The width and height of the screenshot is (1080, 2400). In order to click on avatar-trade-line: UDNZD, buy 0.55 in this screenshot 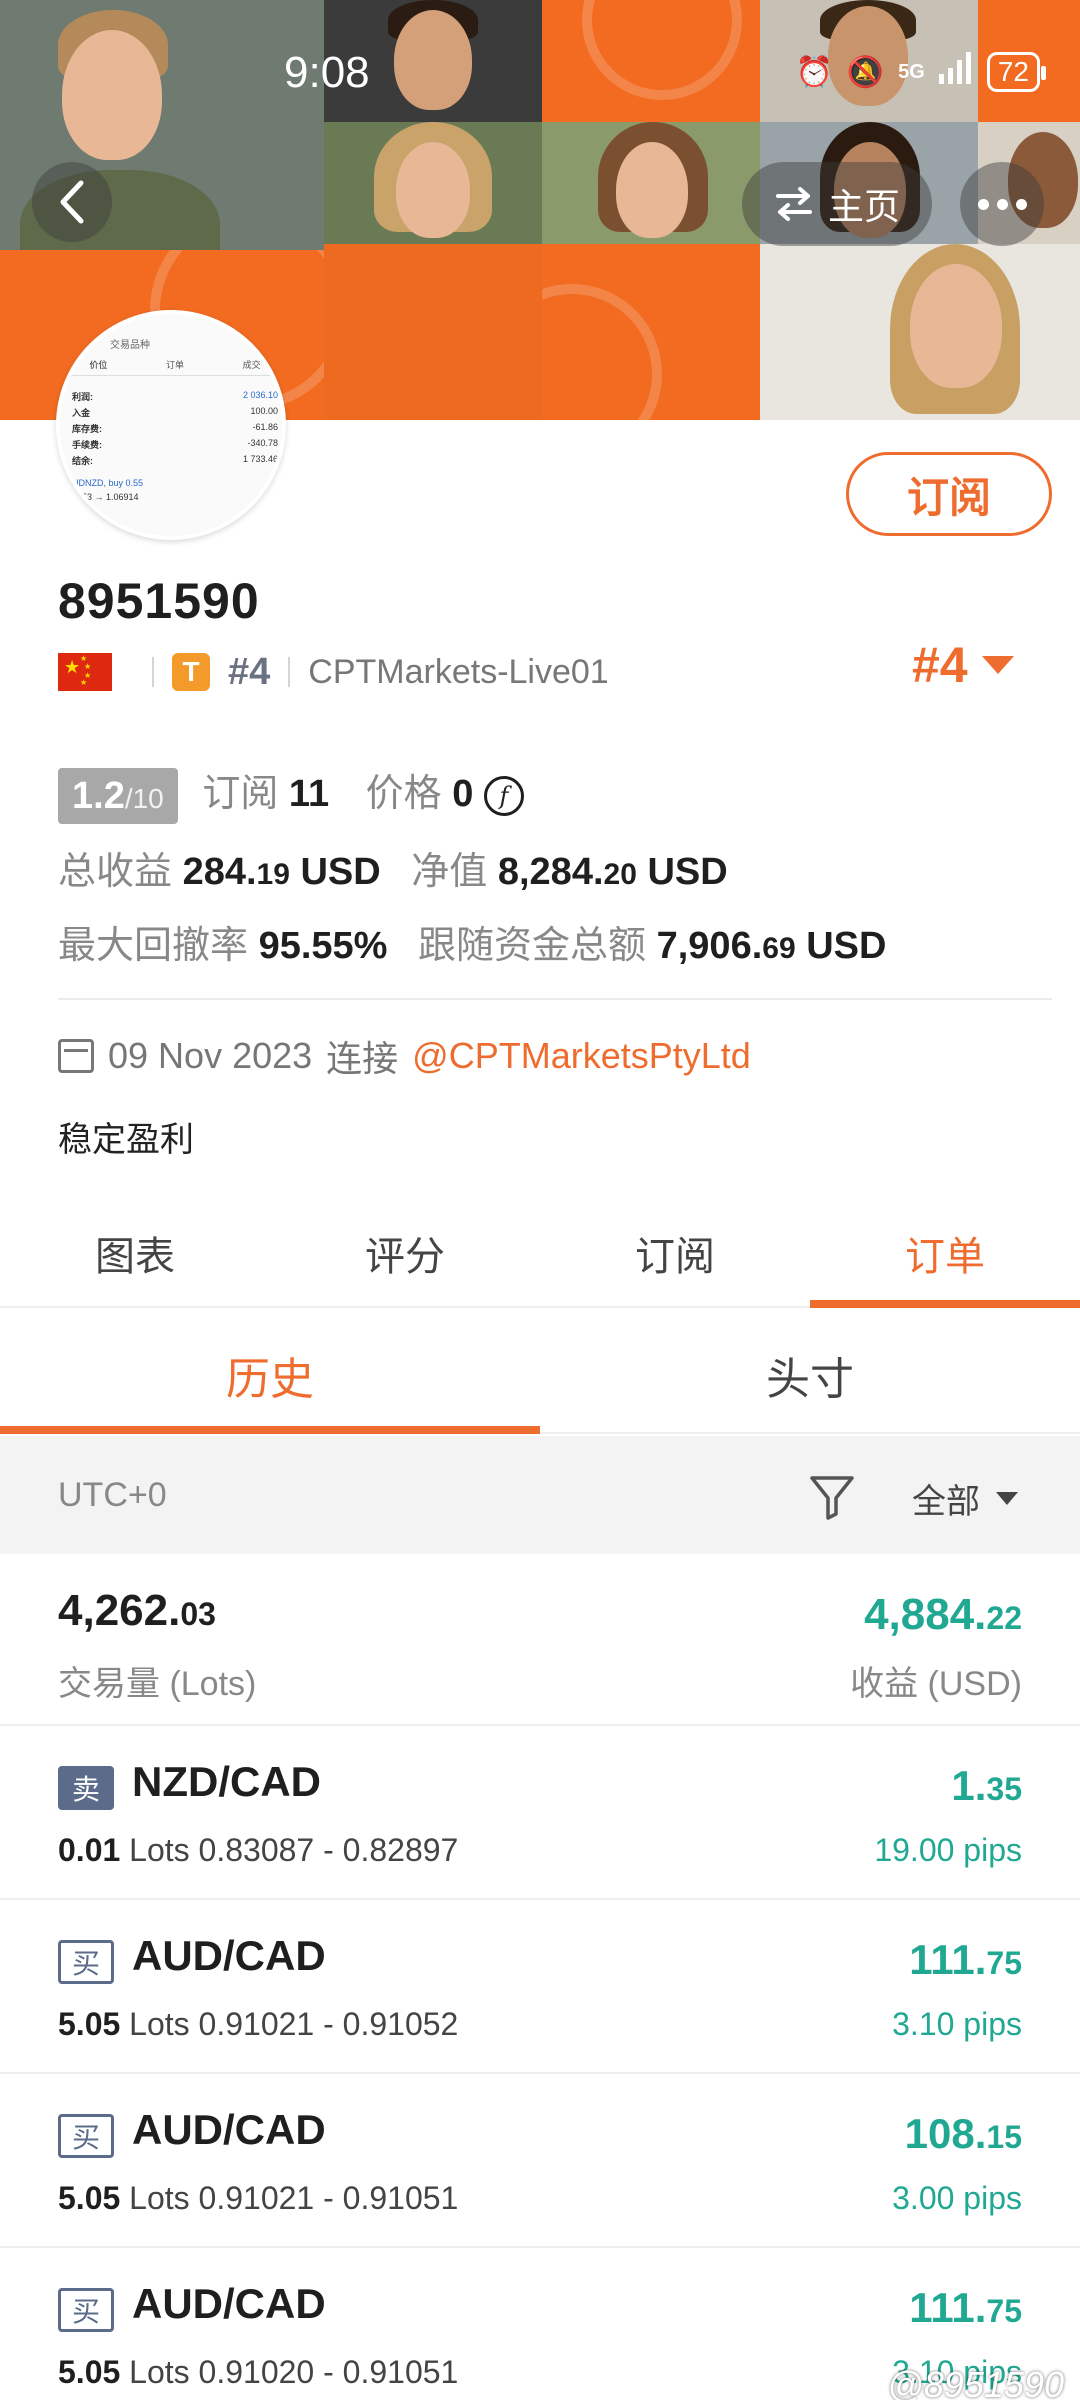, I will do `click(108, 483)`.